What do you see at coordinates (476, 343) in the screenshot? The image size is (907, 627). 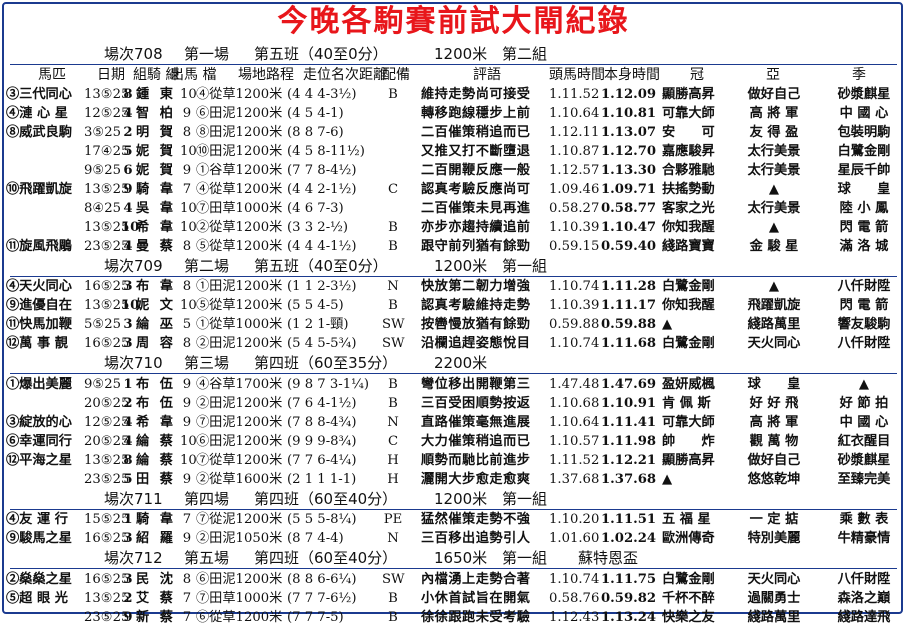 I see `trial-comment: 沿欄追趕姿態悅目` at bounding box center [476, 343].